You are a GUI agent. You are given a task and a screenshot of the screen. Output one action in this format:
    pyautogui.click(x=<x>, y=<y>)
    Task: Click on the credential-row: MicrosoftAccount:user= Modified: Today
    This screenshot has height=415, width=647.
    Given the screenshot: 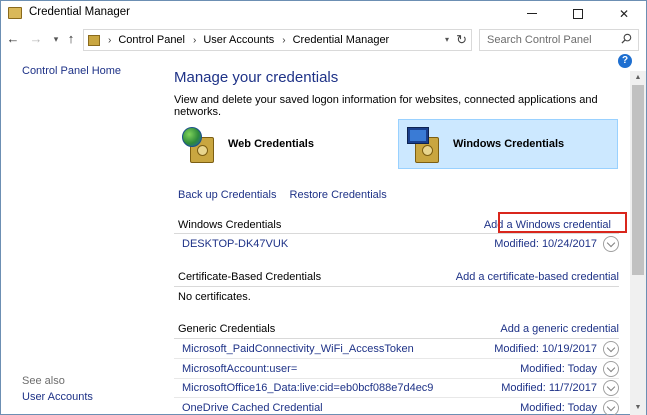 What is the action you would take?
    pyautogui.click(x=400, y=370)
    